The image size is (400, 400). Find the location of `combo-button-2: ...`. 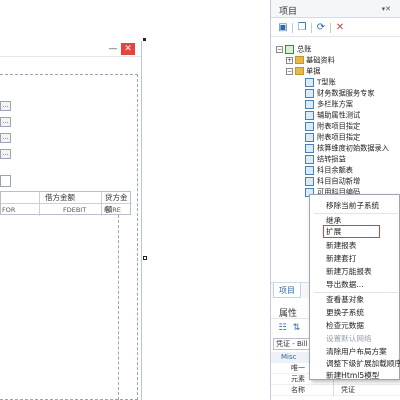

combo-button-2: ... is located at coordinates (5, 122).